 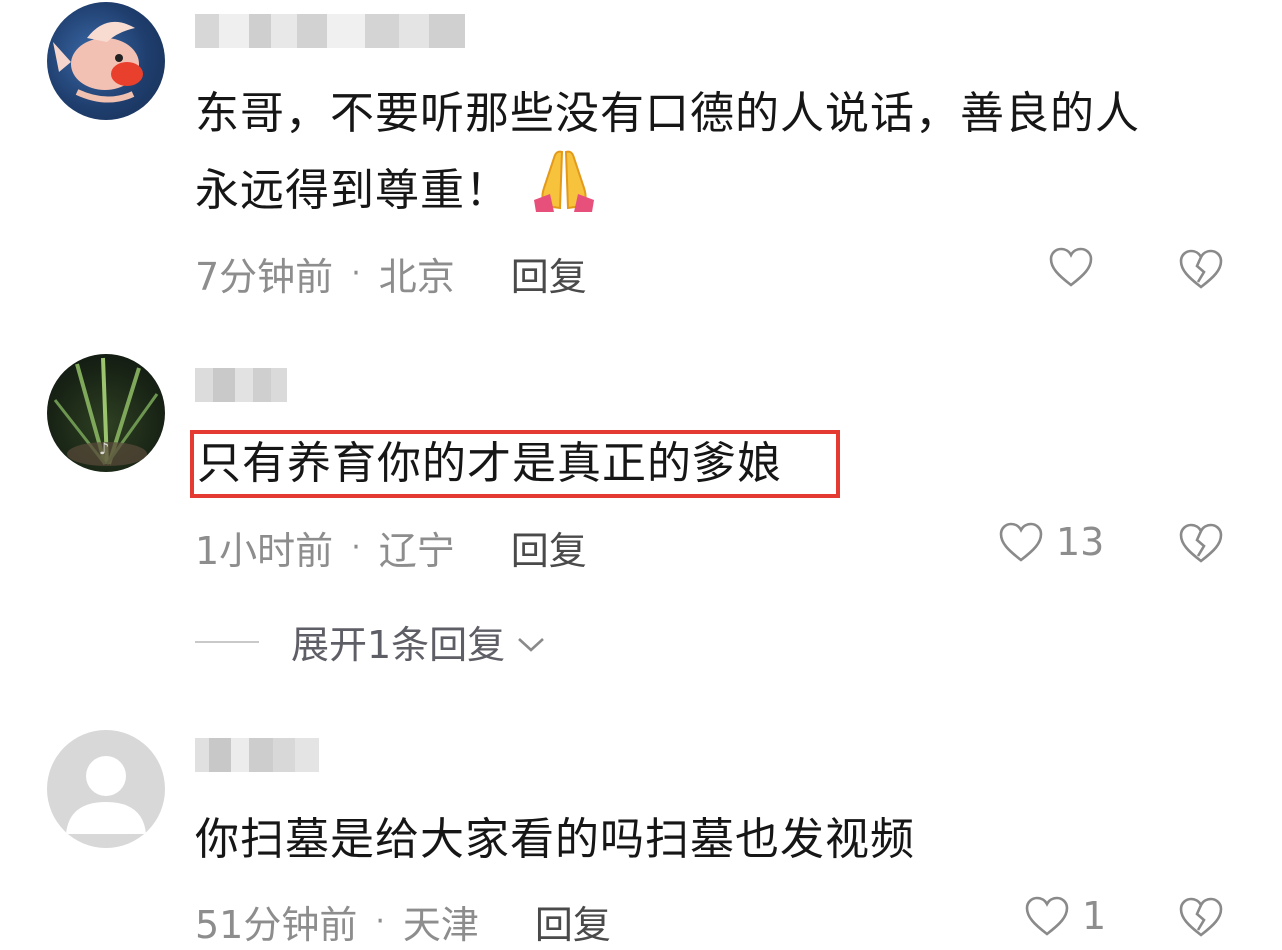 I want to click on avatar: ♪, so click(x=106, y=413).